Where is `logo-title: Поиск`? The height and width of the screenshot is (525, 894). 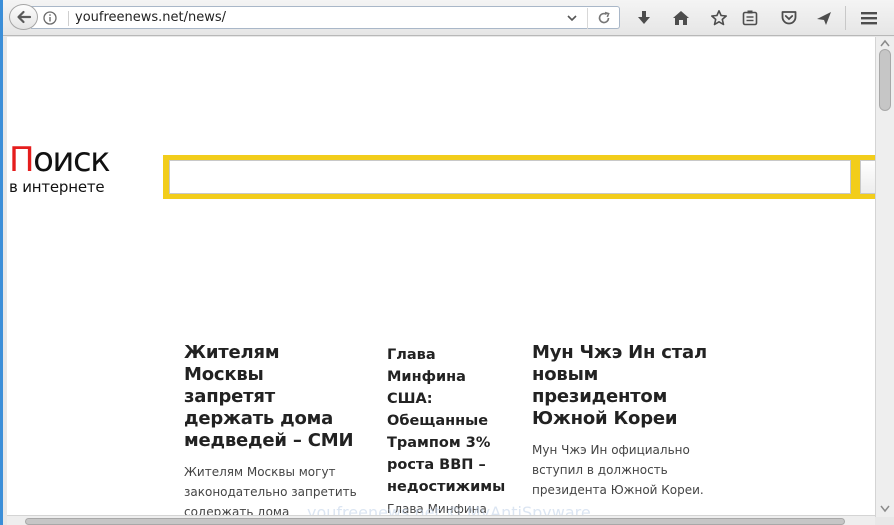 logo-title: Поиск is located at coordinates (60, 160).